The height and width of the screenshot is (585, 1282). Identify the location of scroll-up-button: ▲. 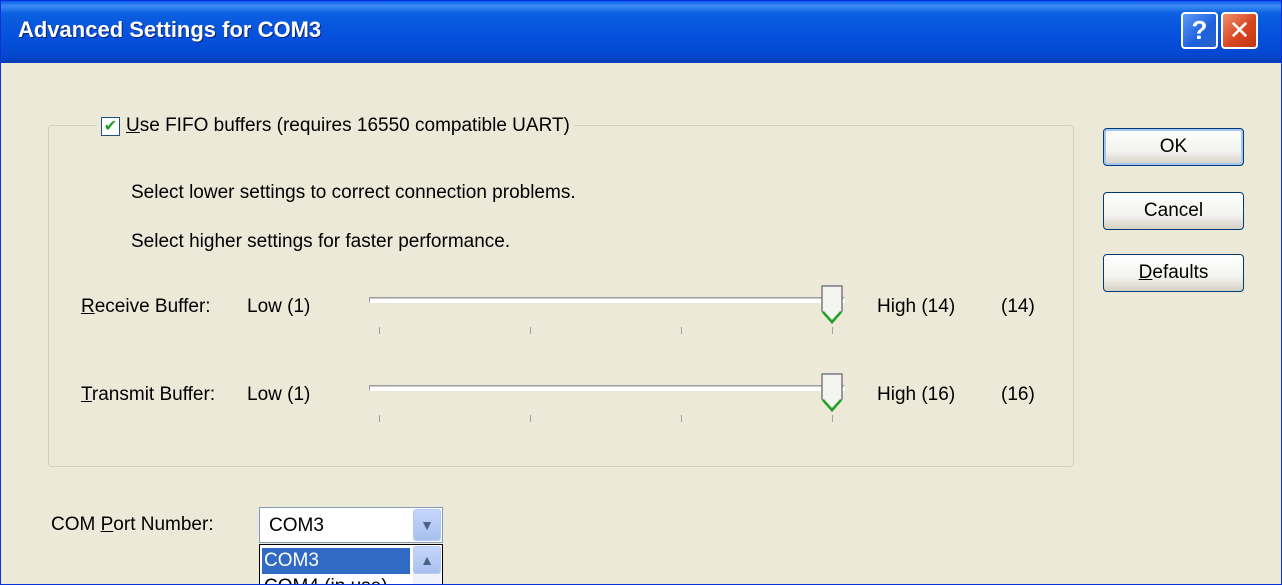
(427, 560).